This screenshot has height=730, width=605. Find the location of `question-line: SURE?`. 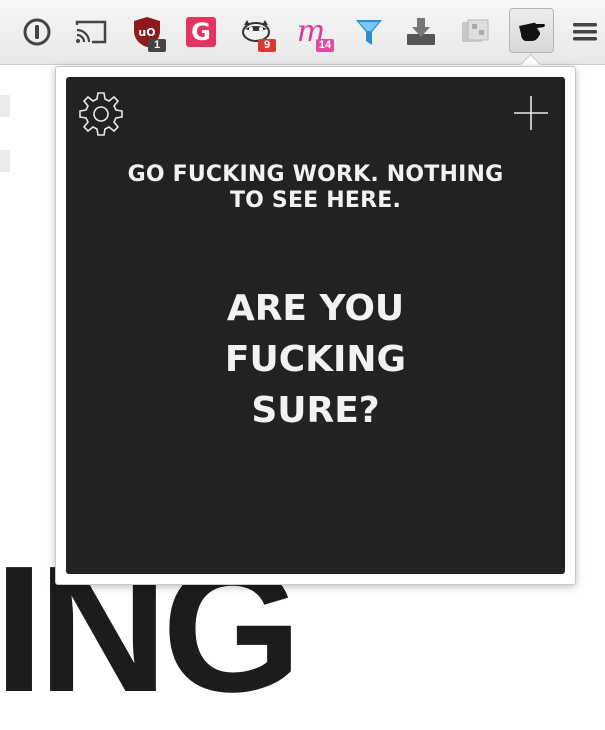

question-line: SURE? is located at coordinates (315, 410).